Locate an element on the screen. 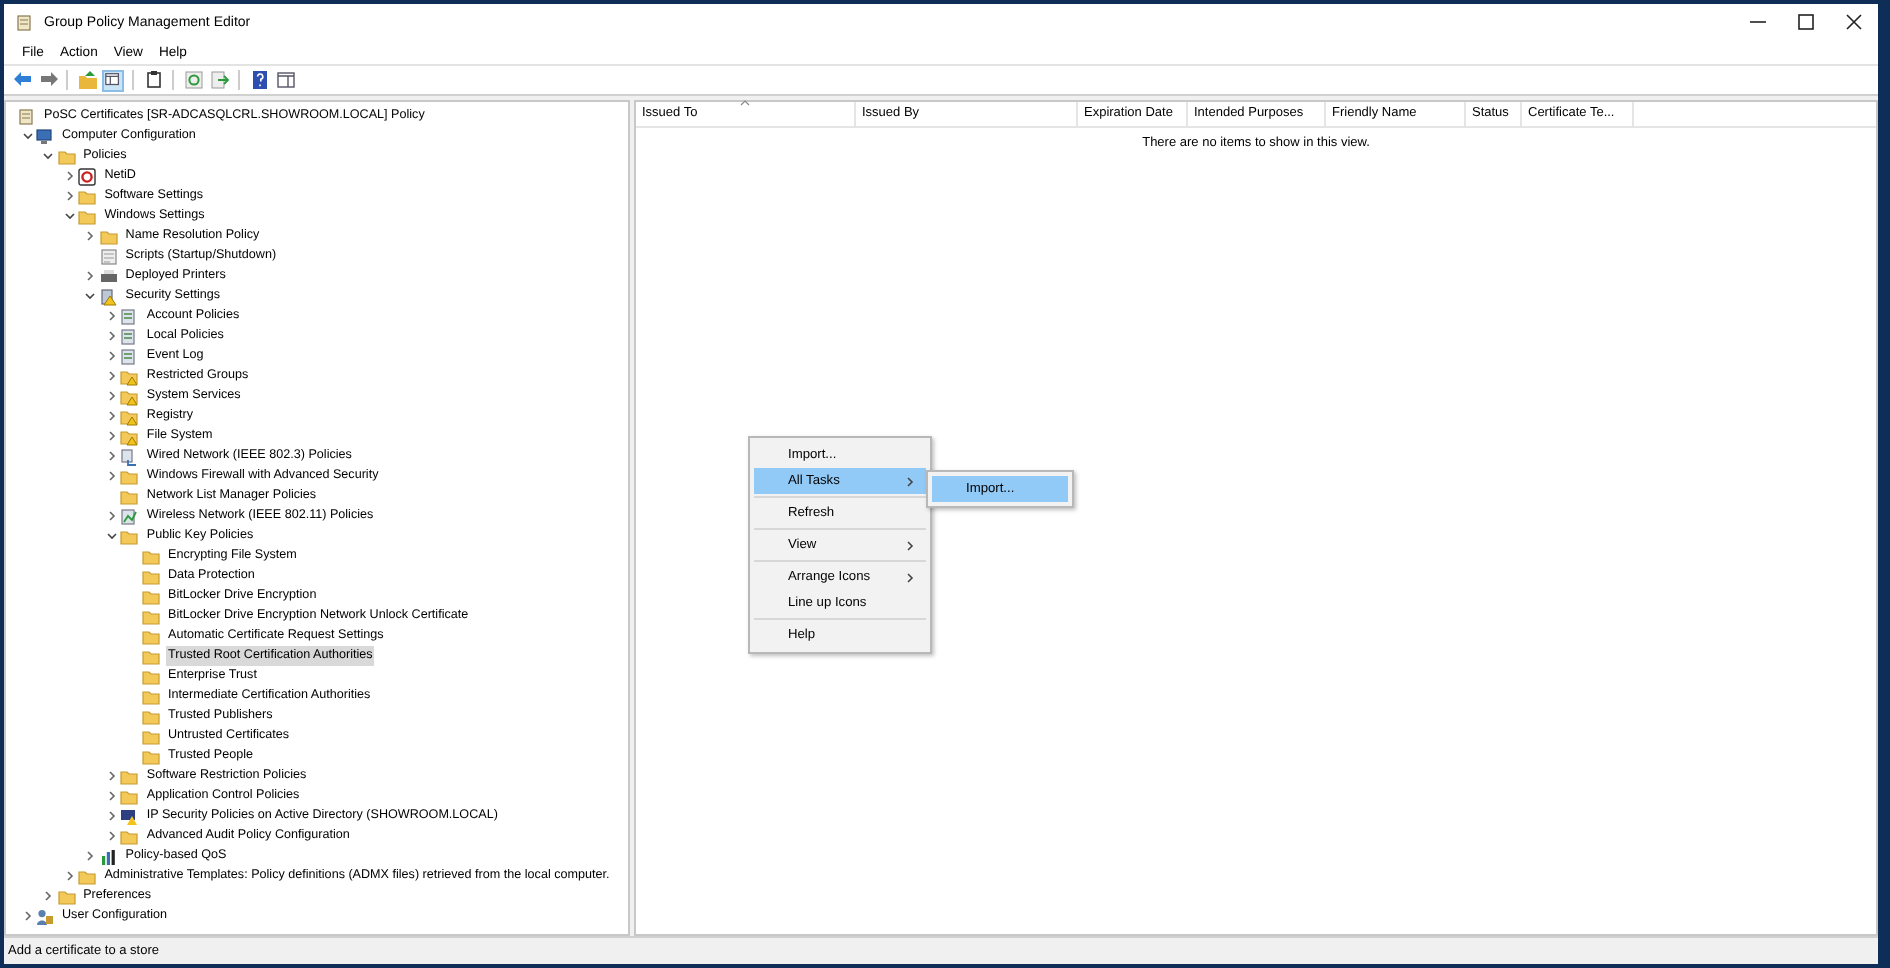 This screenshot has width=1890, height=968. user-icon is located at coordinates (45, 916).